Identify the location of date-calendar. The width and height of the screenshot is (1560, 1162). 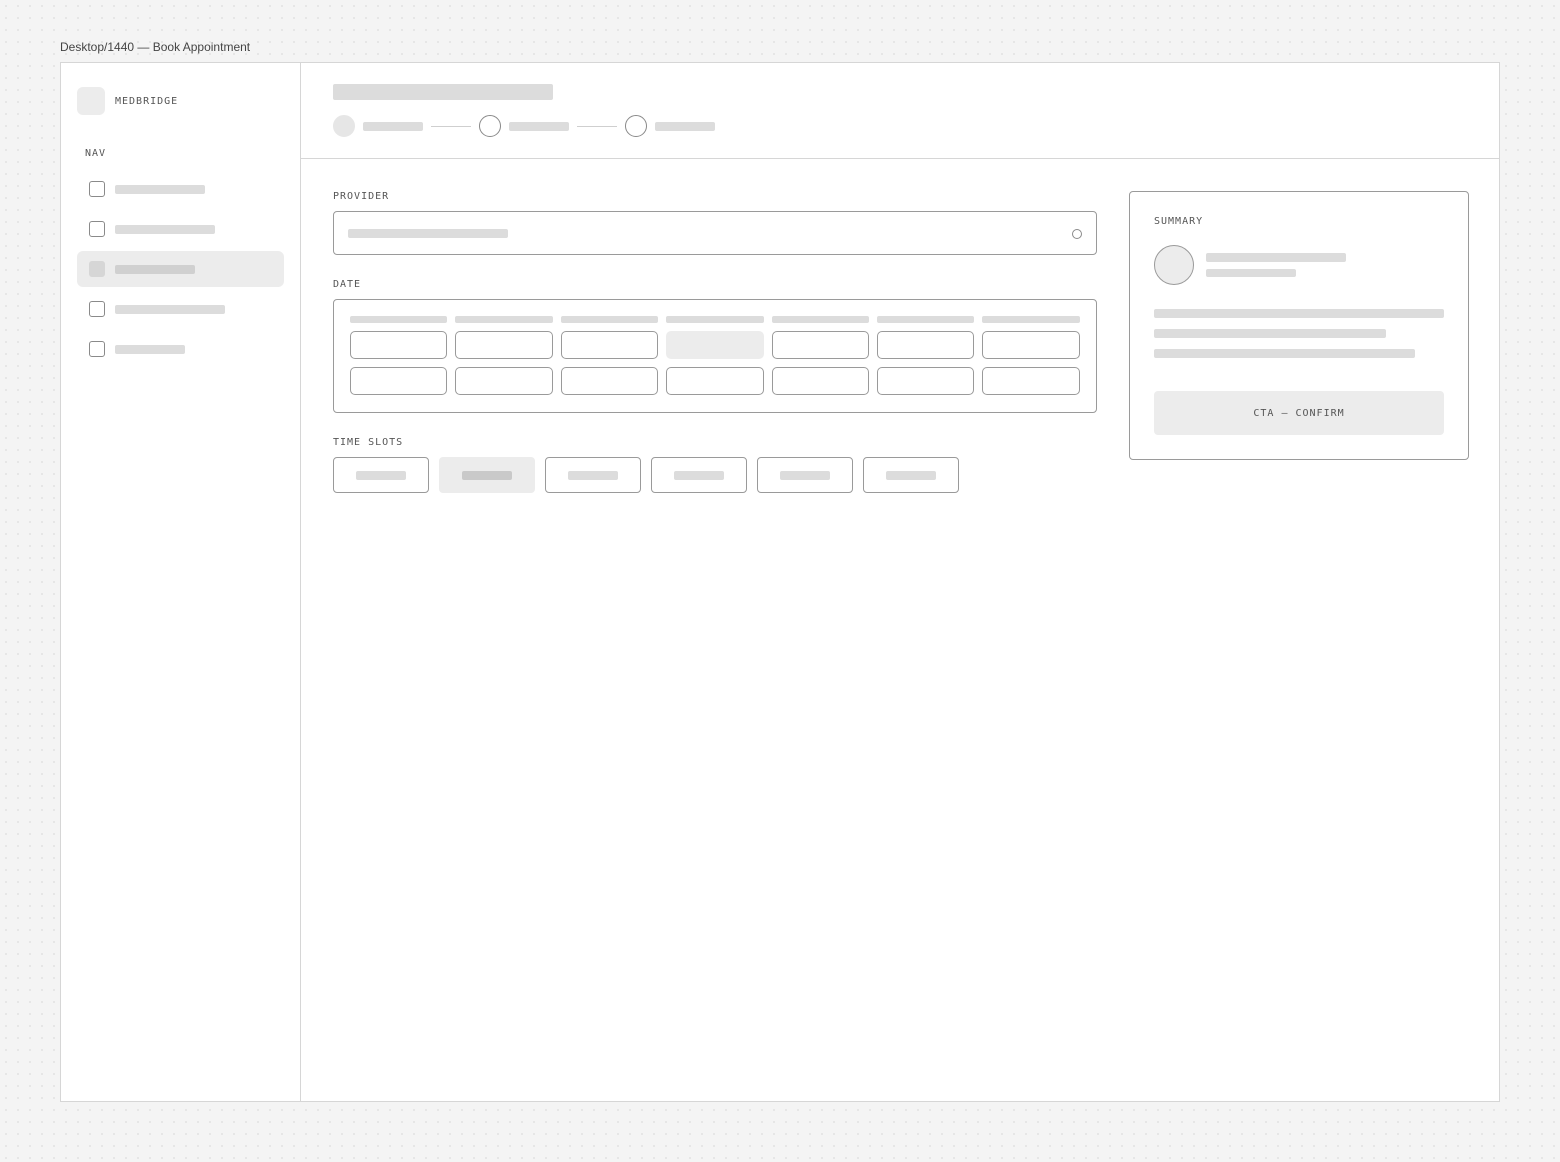
(715, 356).